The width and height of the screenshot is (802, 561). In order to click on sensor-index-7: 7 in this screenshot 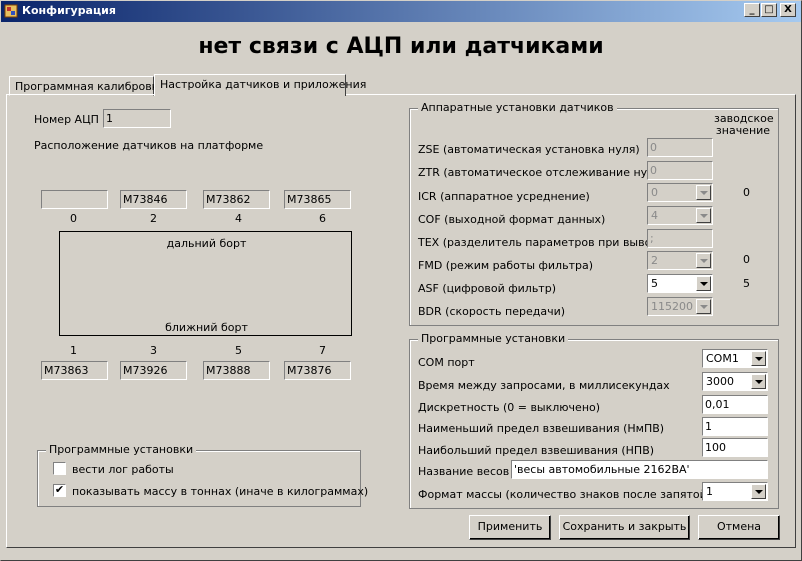, I will do `click(322, 350)`.